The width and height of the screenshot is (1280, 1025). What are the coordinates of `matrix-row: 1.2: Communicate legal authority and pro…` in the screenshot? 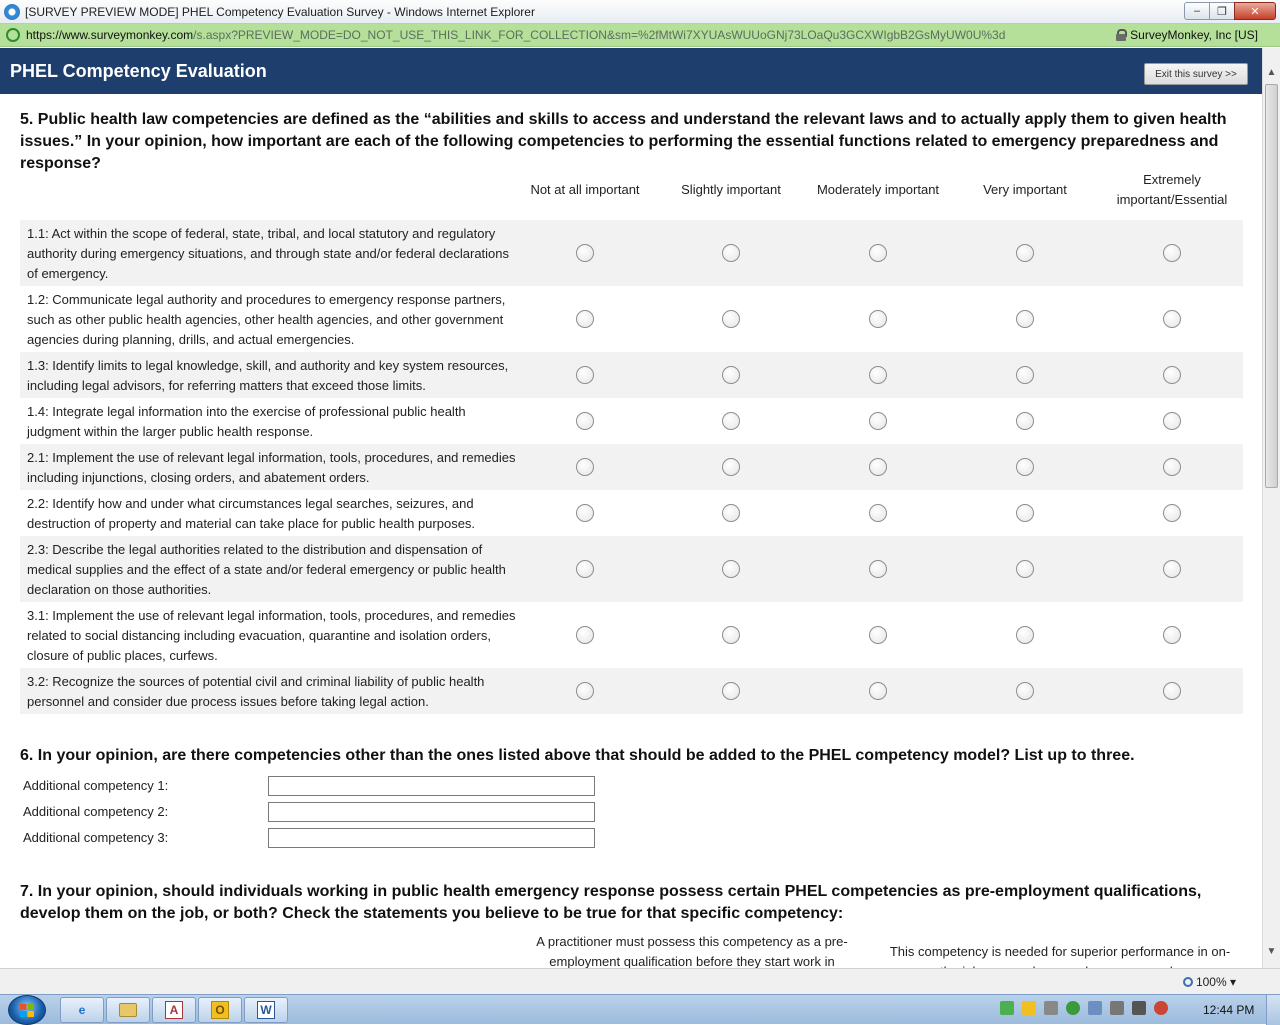 It's located at (631, 319).